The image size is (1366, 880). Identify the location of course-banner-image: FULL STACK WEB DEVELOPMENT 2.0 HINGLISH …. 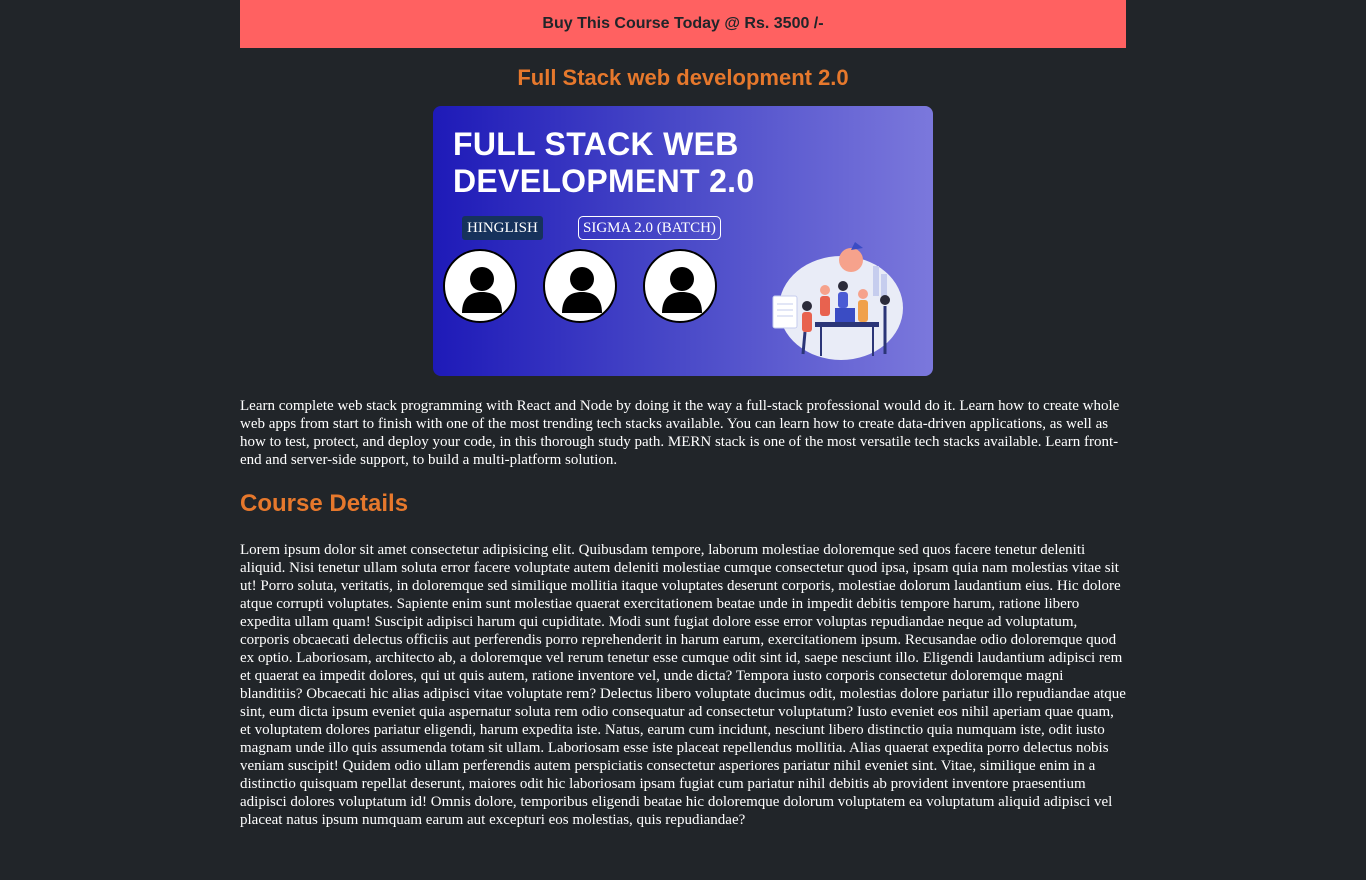
(683, 241).